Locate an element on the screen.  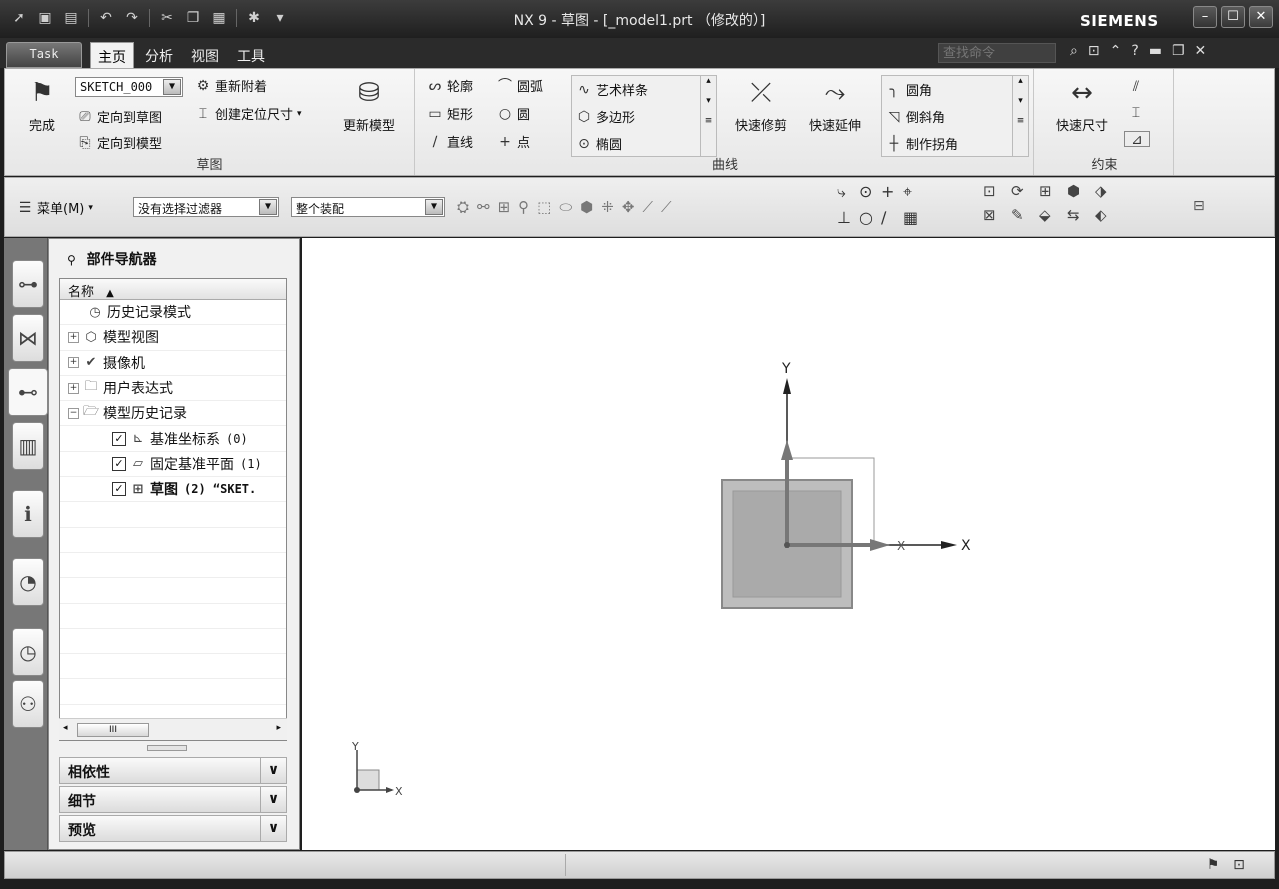
chamfer-button: ◹ 倒斜角 is located at coordinates (915, 117).